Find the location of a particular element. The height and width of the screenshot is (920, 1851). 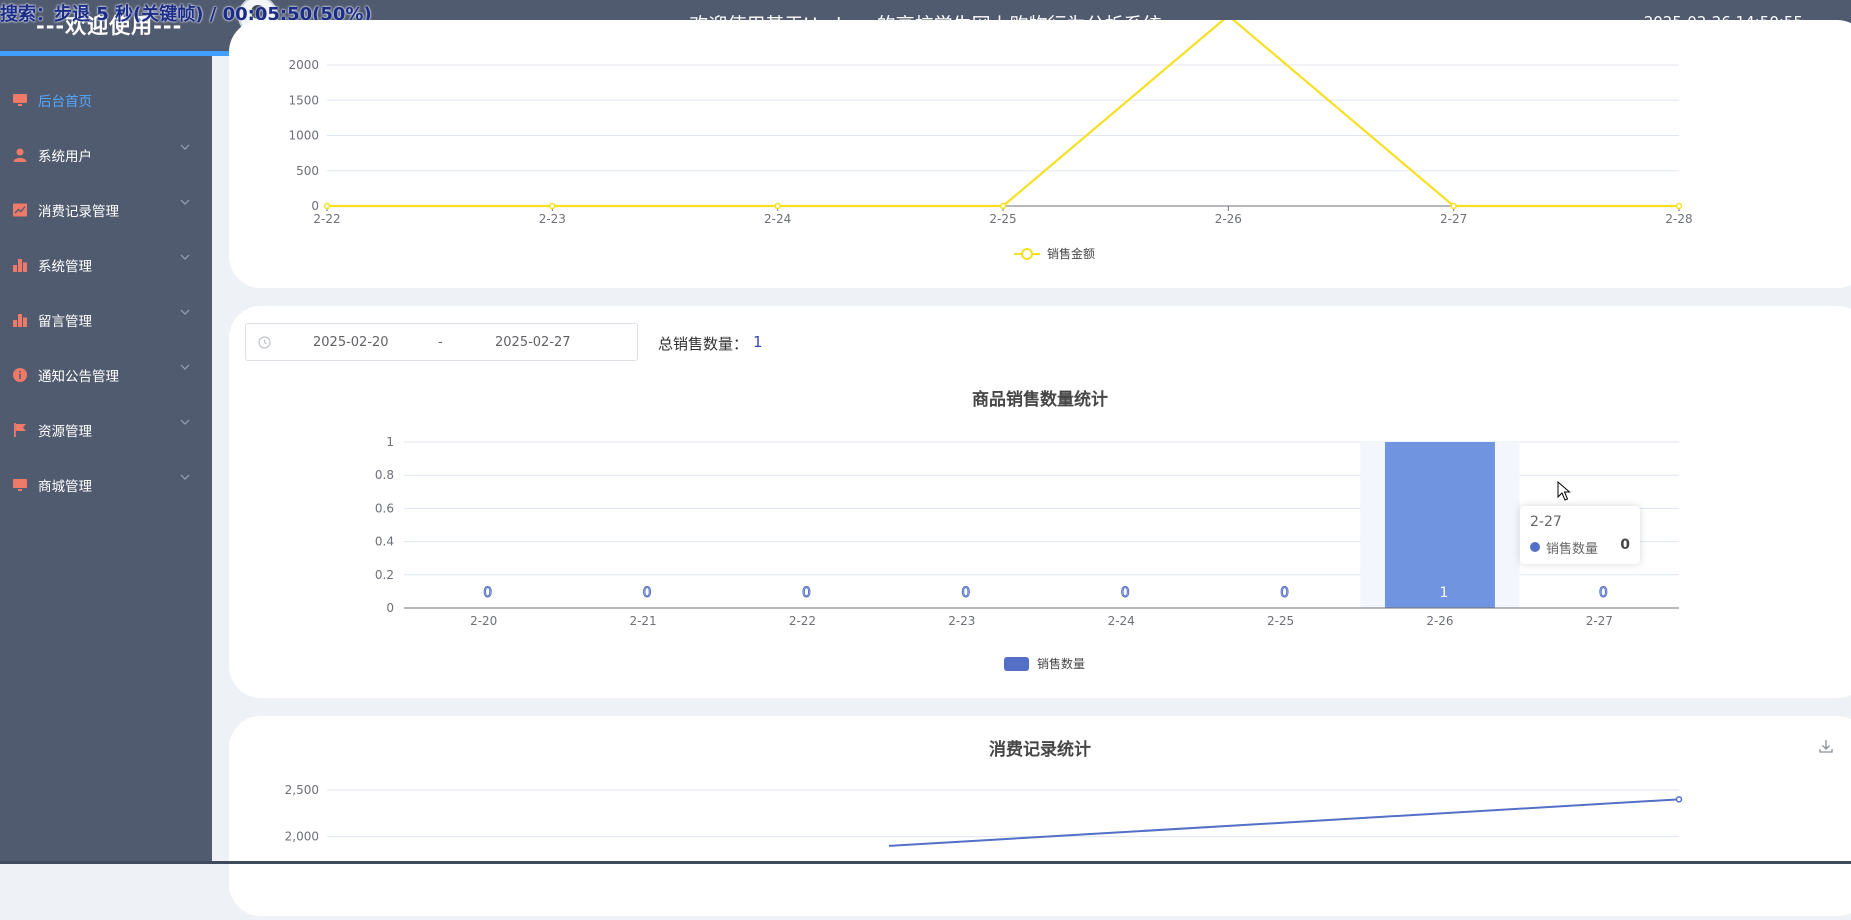

flag-icon is located at coordinates (20, 430).